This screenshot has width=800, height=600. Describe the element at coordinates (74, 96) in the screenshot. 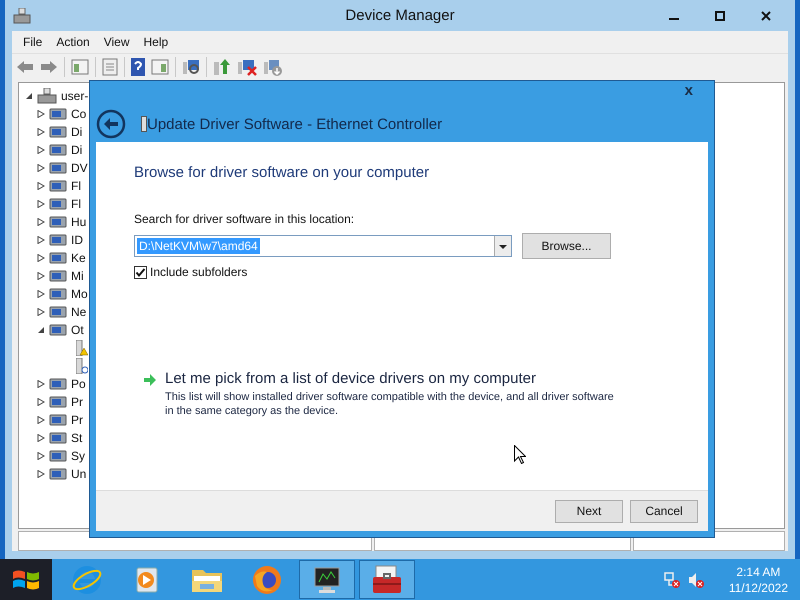

I see `tree-item: user-` at that location.